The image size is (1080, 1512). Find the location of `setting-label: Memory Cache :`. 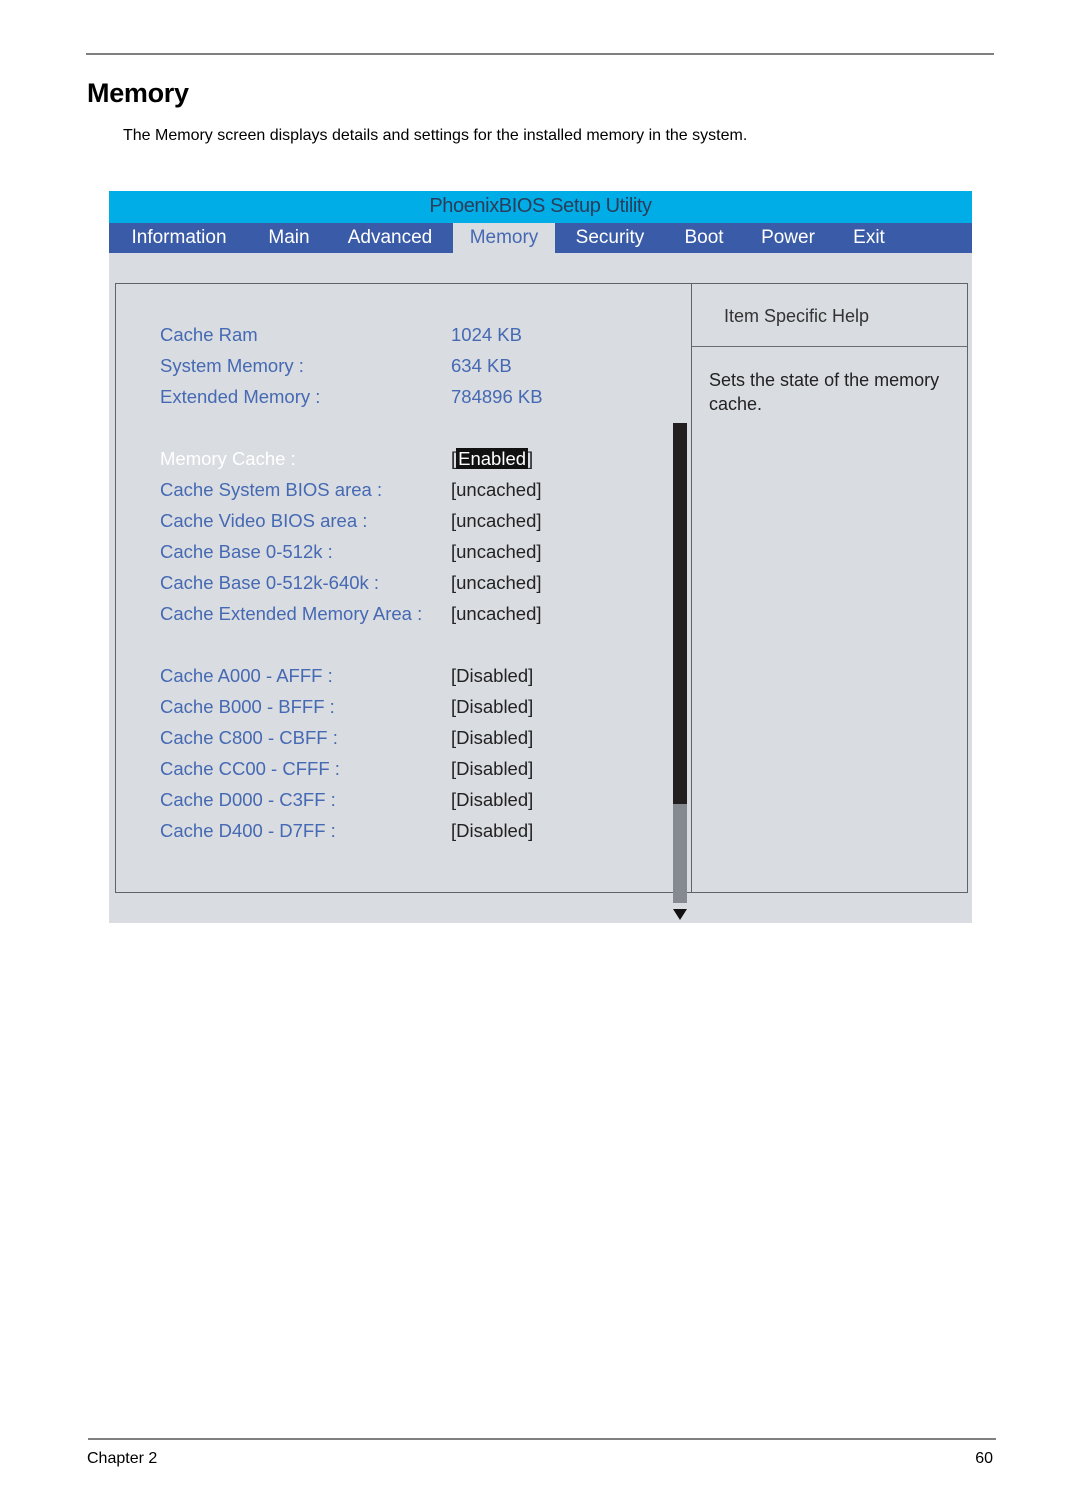

setting-label: Memory Cache : is located at coordinates (228, 458).